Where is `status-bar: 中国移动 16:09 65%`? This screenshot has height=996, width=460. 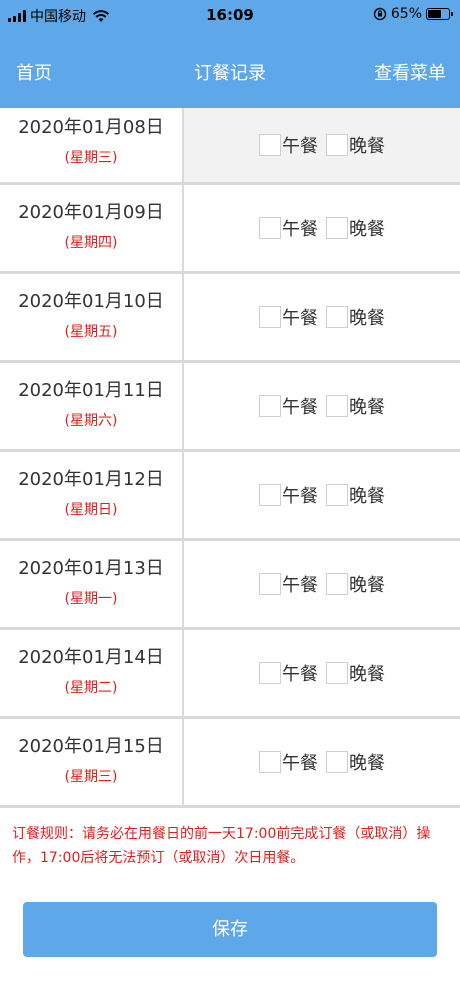 status-bar: 中国移动 16:09 65% is located at coordinates (230, 15).